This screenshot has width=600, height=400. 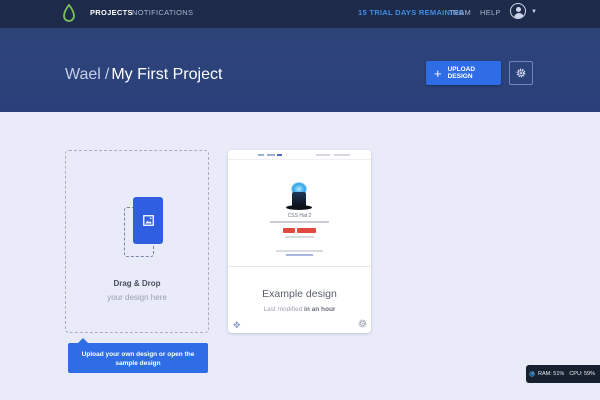 I want to click on system-status-widget: RAM: 51% CPU: 59%, so click(x=563, y=374).